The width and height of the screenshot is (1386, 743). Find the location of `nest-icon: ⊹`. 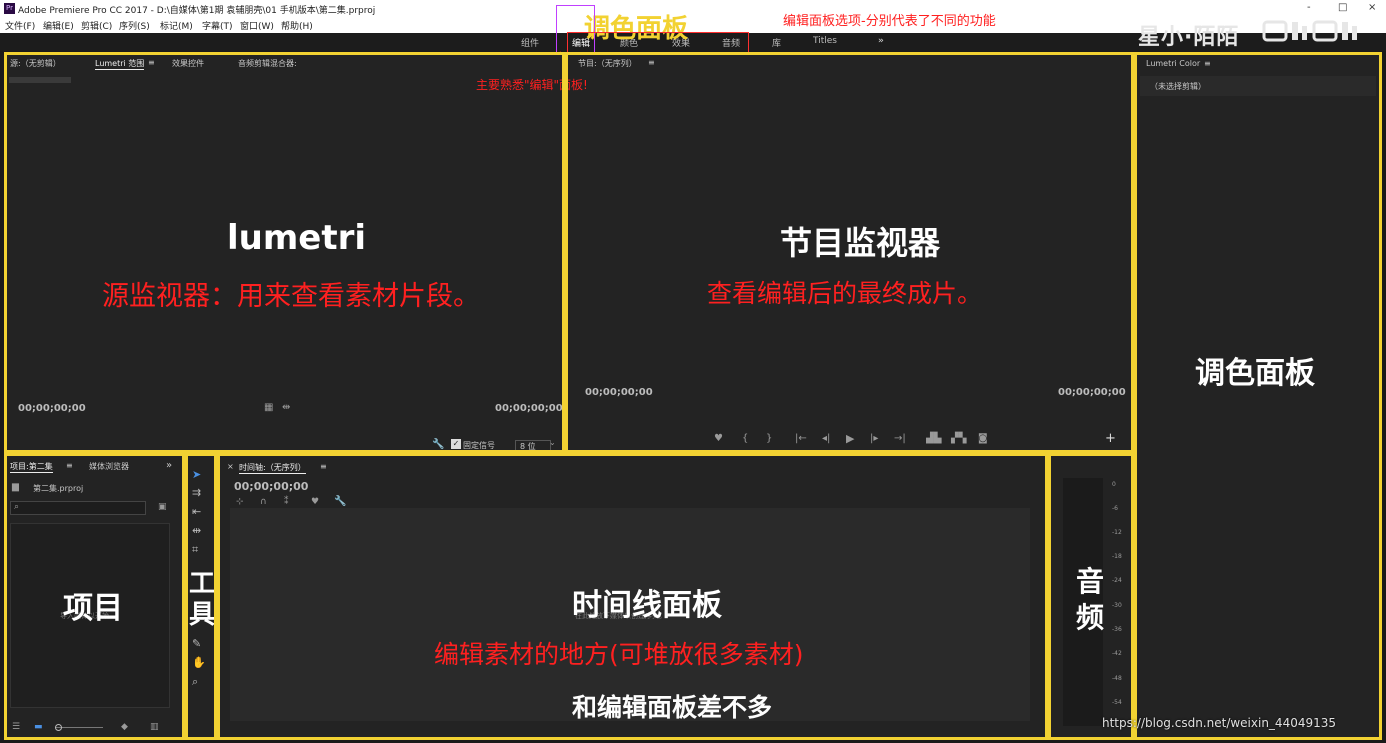

nest-icon: ⊹ is located at coordinates (240, 502).